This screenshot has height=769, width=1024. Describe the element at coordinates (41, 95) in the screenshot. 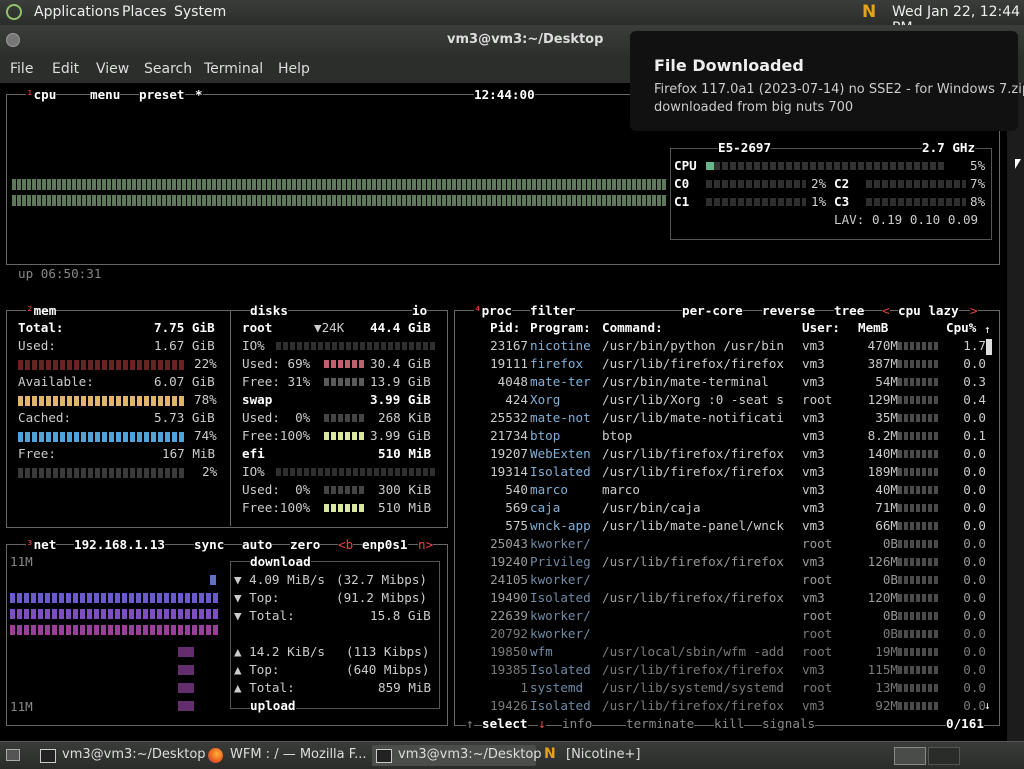

I see `cpu-tab: ¹cpu` at that location.